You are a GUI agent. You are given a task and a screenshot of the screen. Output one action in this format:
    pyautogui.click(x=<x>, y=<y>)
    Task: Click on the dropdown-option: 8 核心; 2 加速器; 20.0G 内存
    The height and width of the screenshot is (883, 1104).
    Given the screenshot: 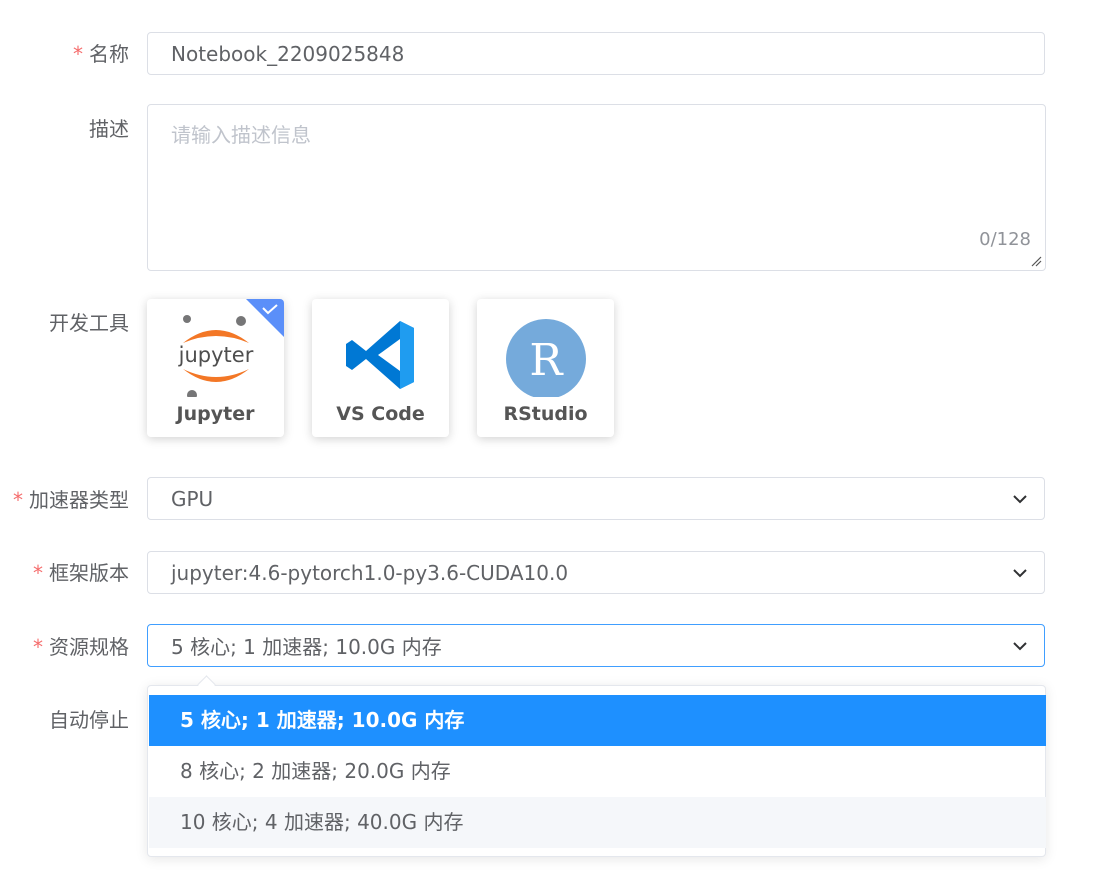 What is the action you would take?
    pyautogui.click(x=597, y=771)
    